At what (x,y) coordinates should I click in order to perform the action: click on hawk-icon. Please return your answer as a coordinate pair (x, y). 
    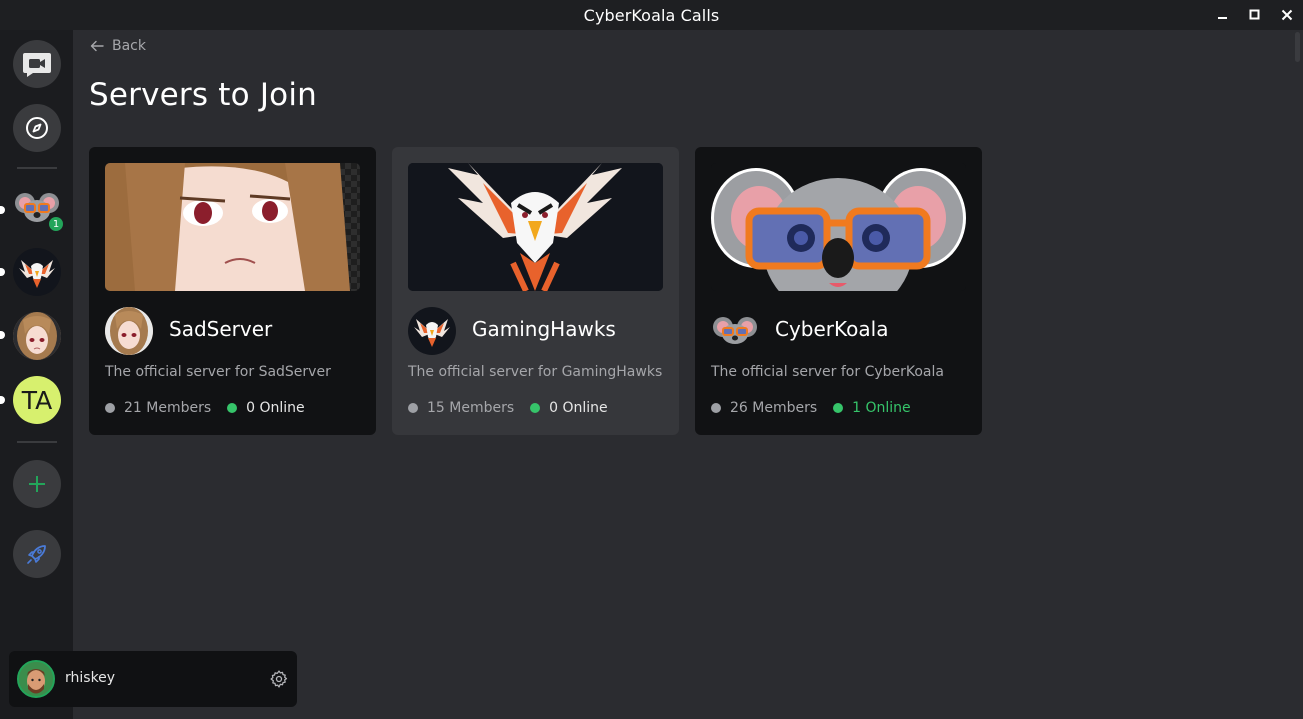
    Looking at the image, I should click on (37, 274).